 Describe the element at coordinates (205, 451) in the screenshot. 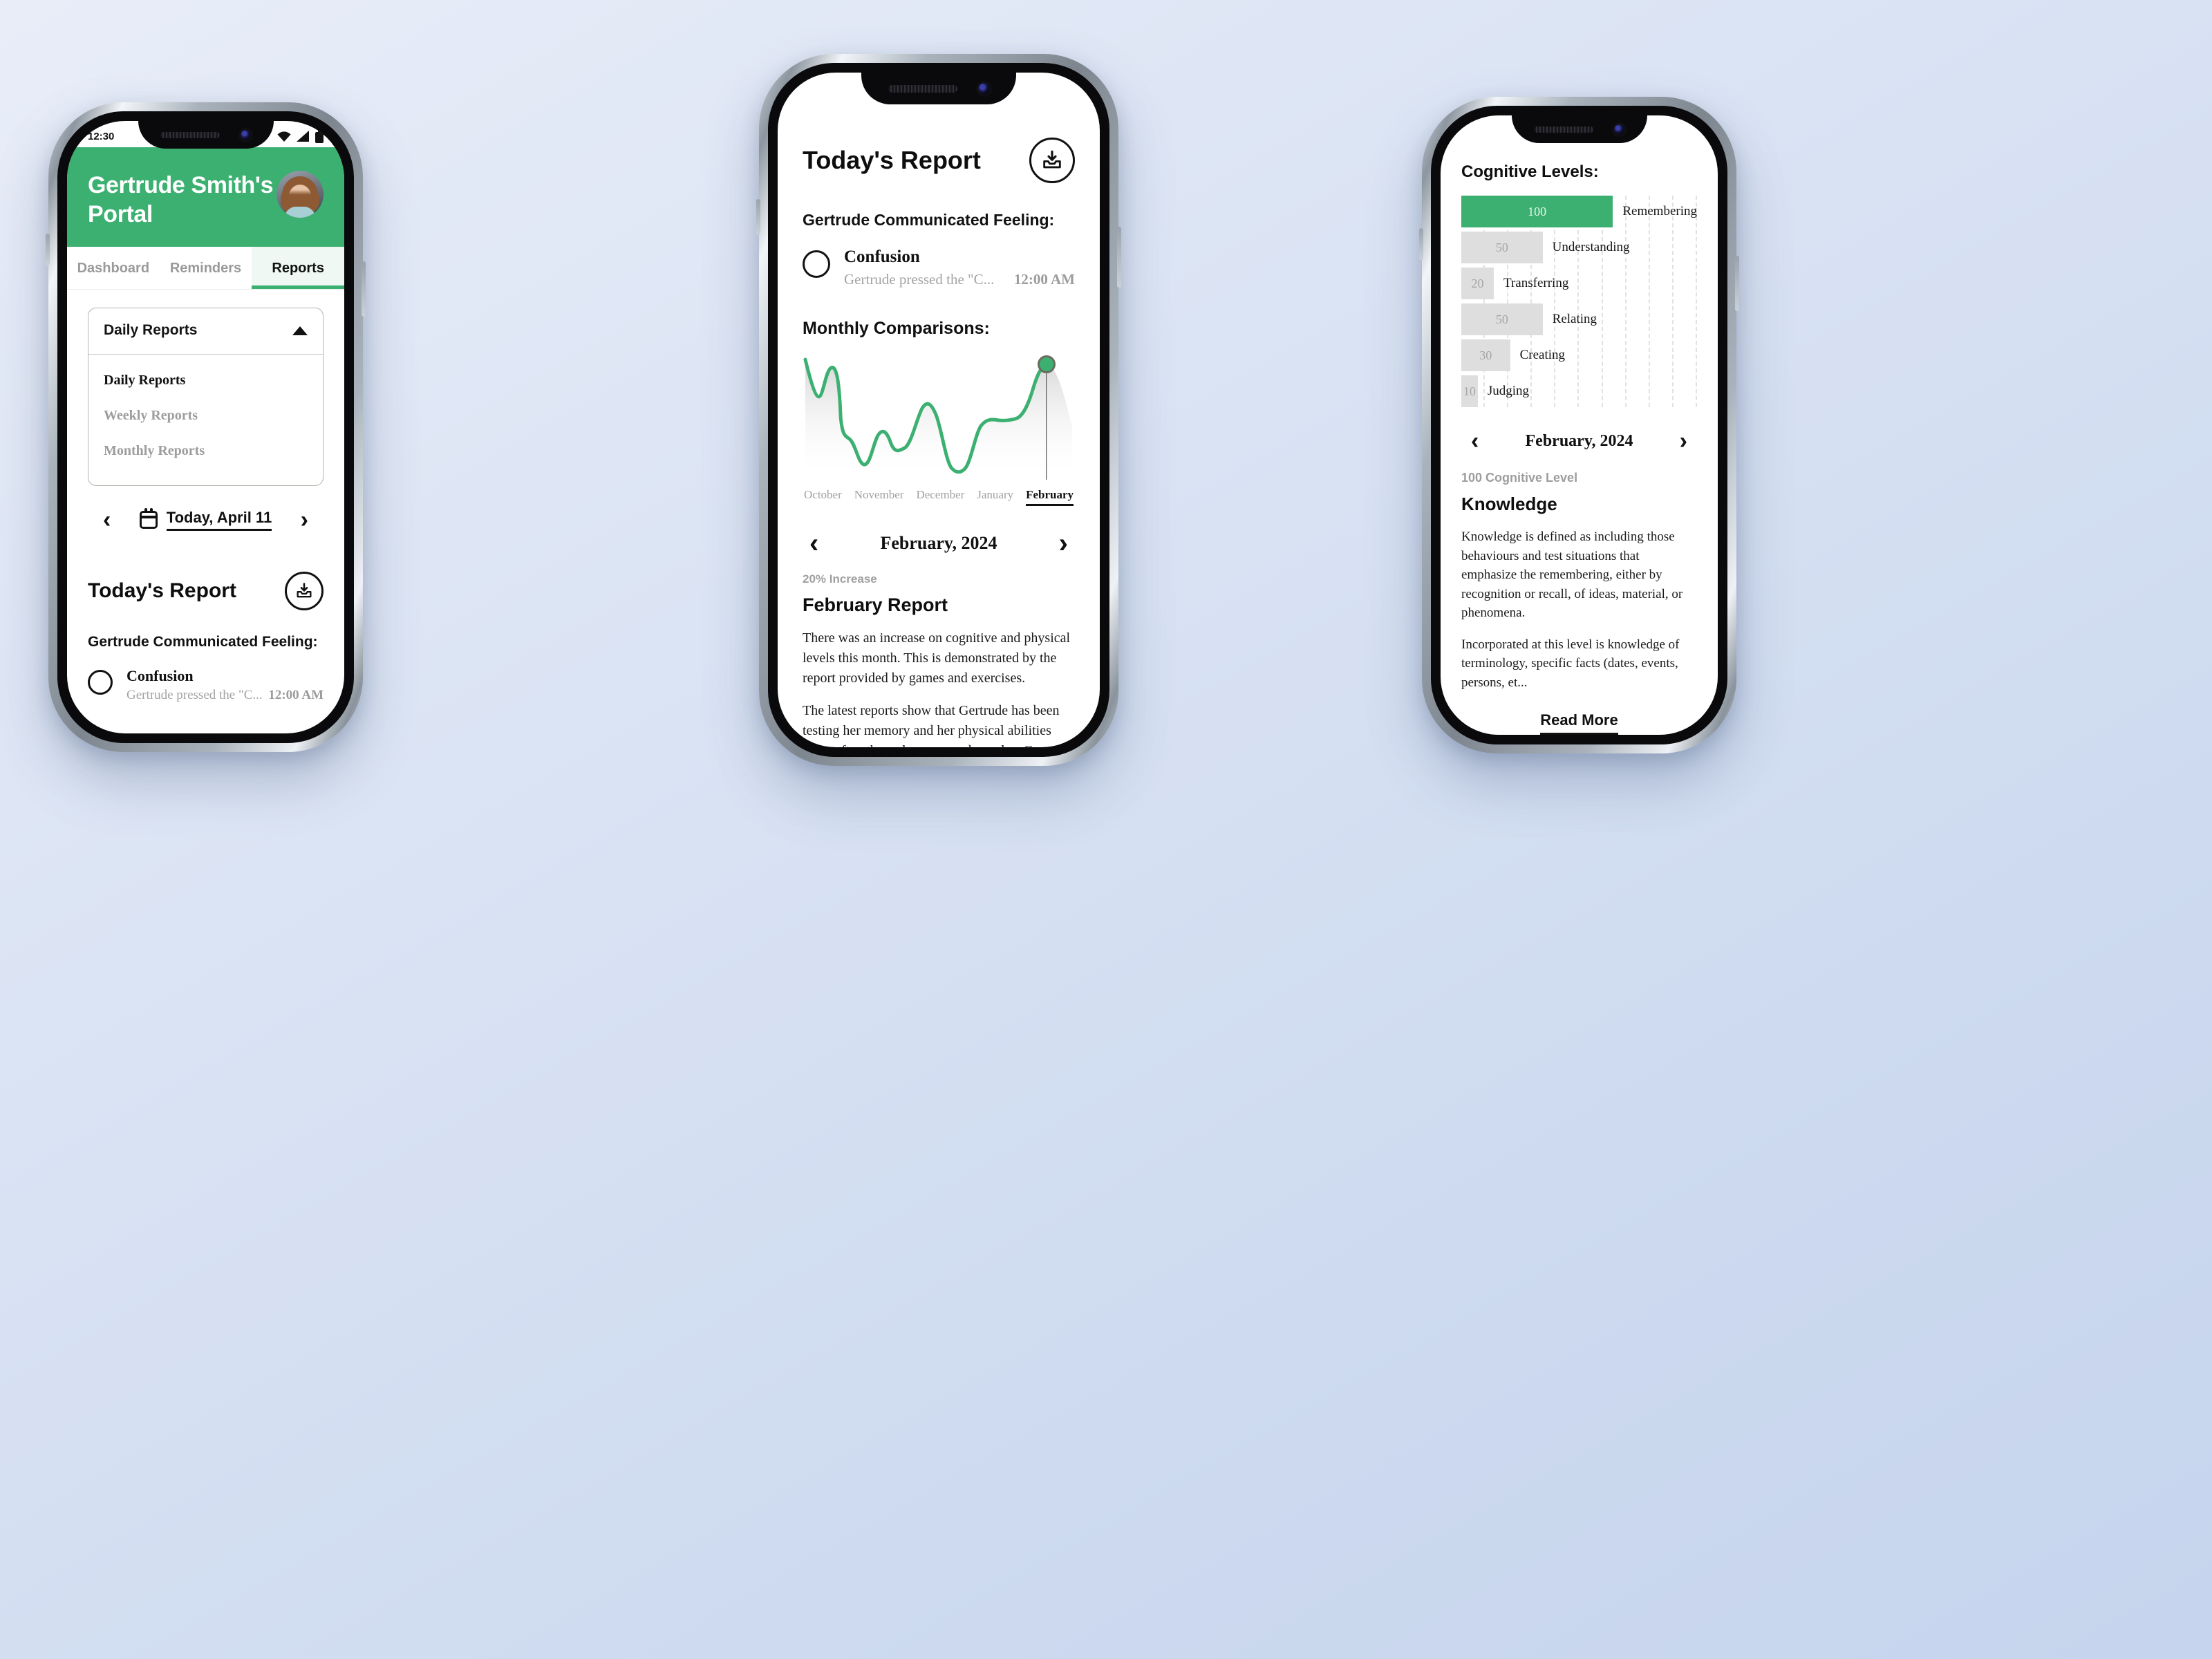

I see `option-monthly-reports: Monthly Reports` at that location.